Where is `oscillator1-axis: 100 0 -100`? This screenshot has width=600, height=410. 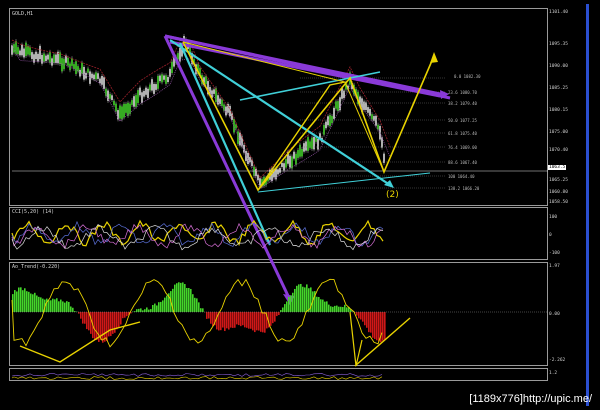 oscillator1-axis: 100 0 -100 is located at coordinates (558, 233).